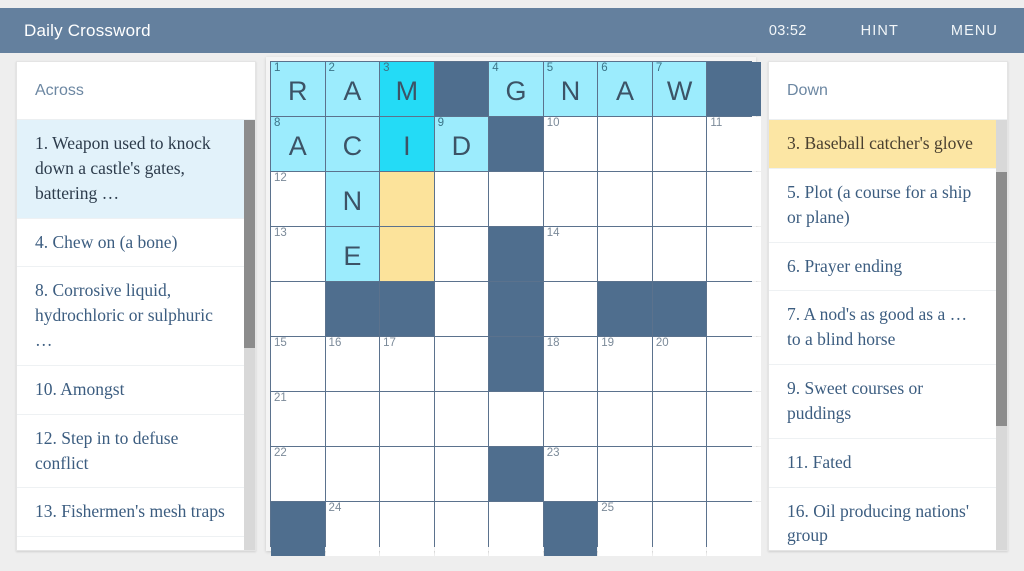  I want to click on header-actions: 03:52 HINT MENU, so click(896, 31).